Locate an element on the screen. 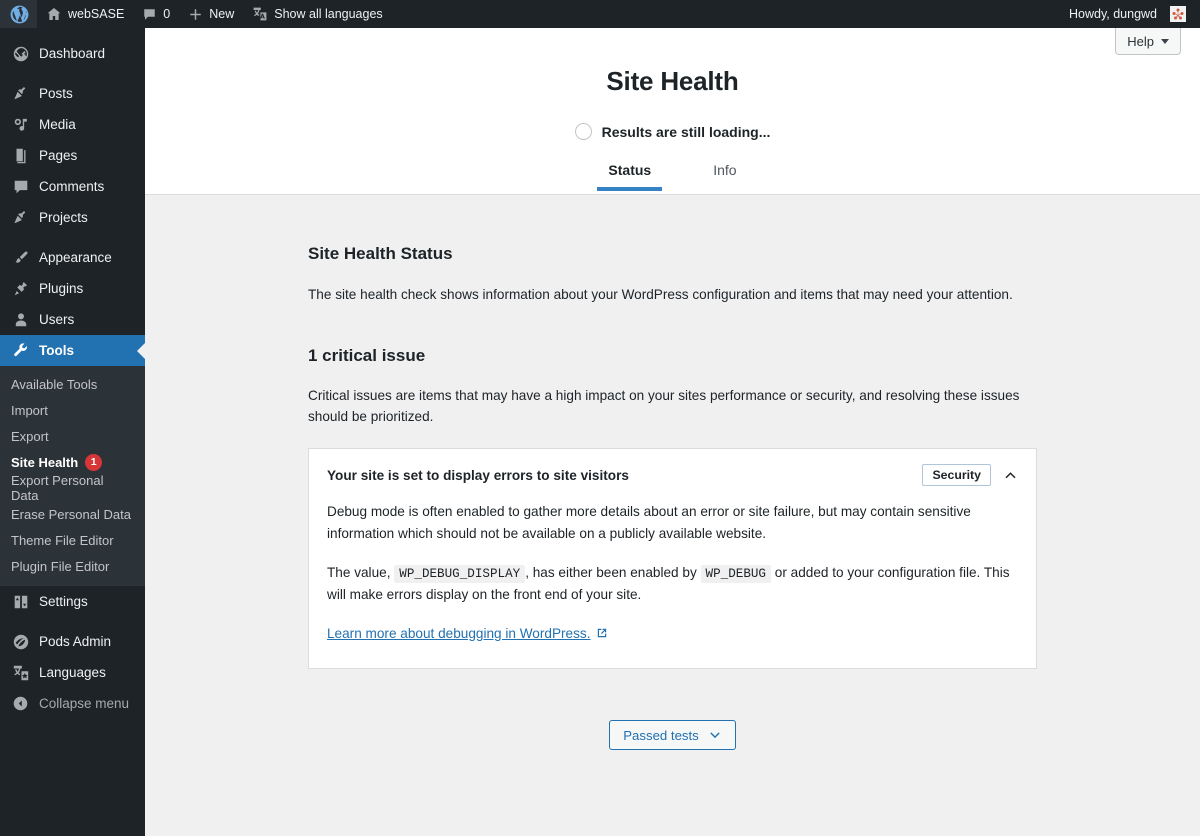 The image size is (1200, 836). submenu-item-label: Import is located at coordinates (29, 410).